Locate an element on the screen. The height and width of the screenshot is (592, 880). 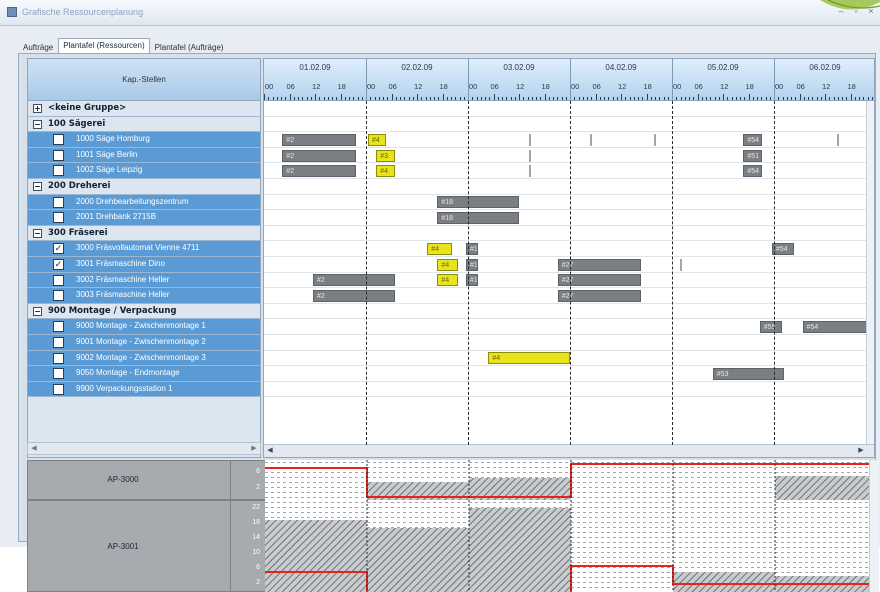
tree-item-row: 1001 Säge Berlin is located at coordinates (144, 155).